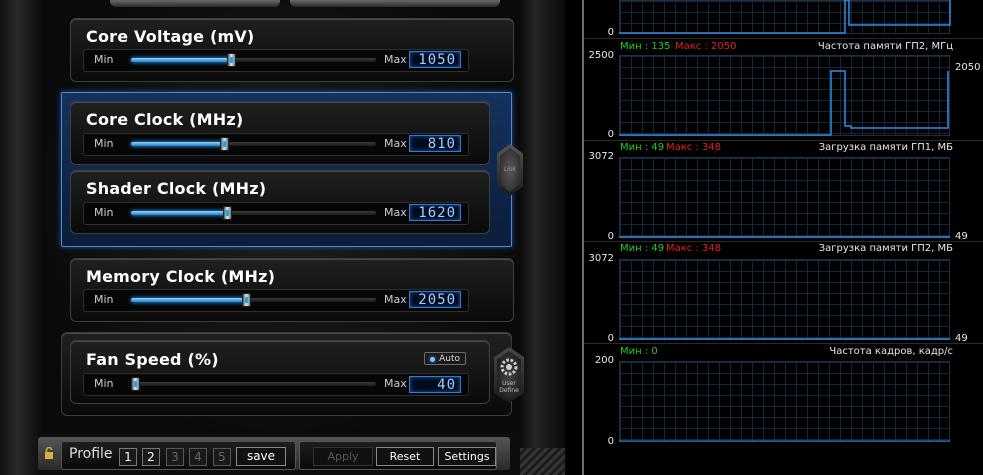  I want to click on shader-clock-title: Shader Clock (MHz), so click(176, 188).